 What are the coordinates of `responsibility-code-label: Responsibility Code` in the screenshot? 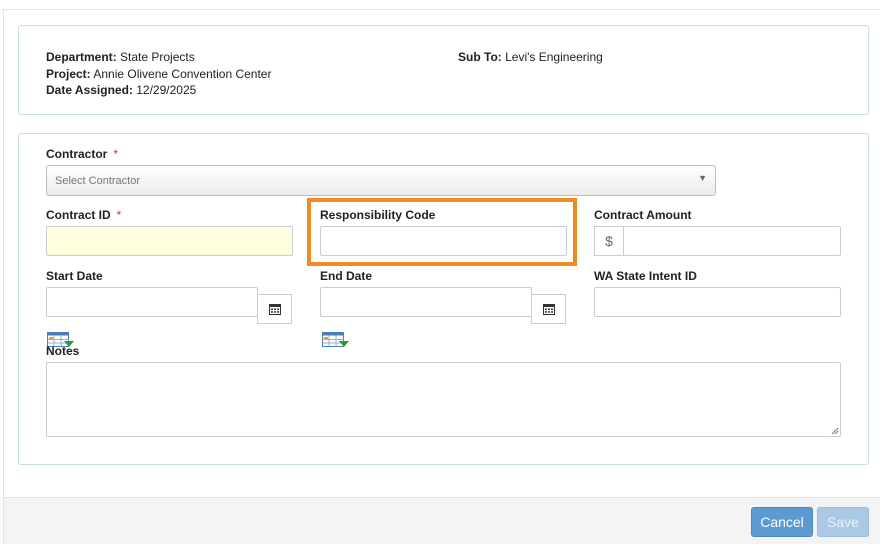 It's located at (378, 215).